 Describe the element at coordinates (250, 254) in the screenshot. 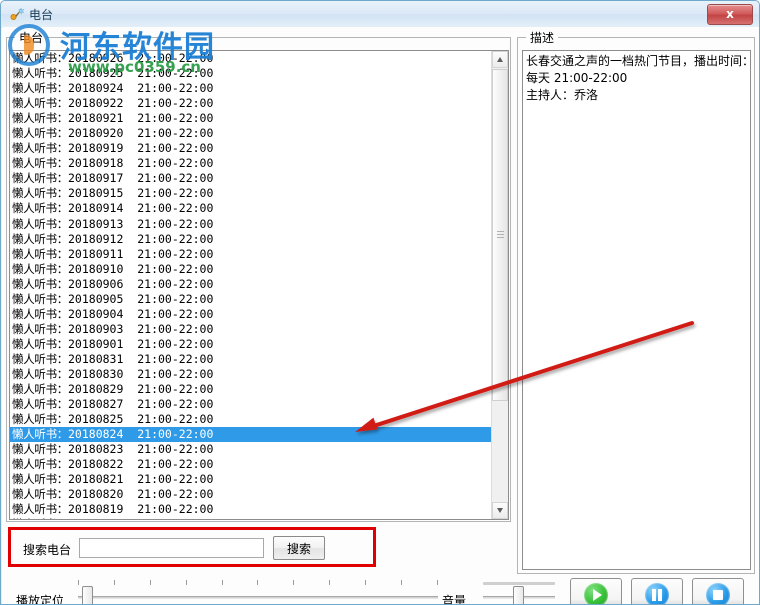

I see `list-item: 懒人听书：20180911 21:00-22:00` at that location.